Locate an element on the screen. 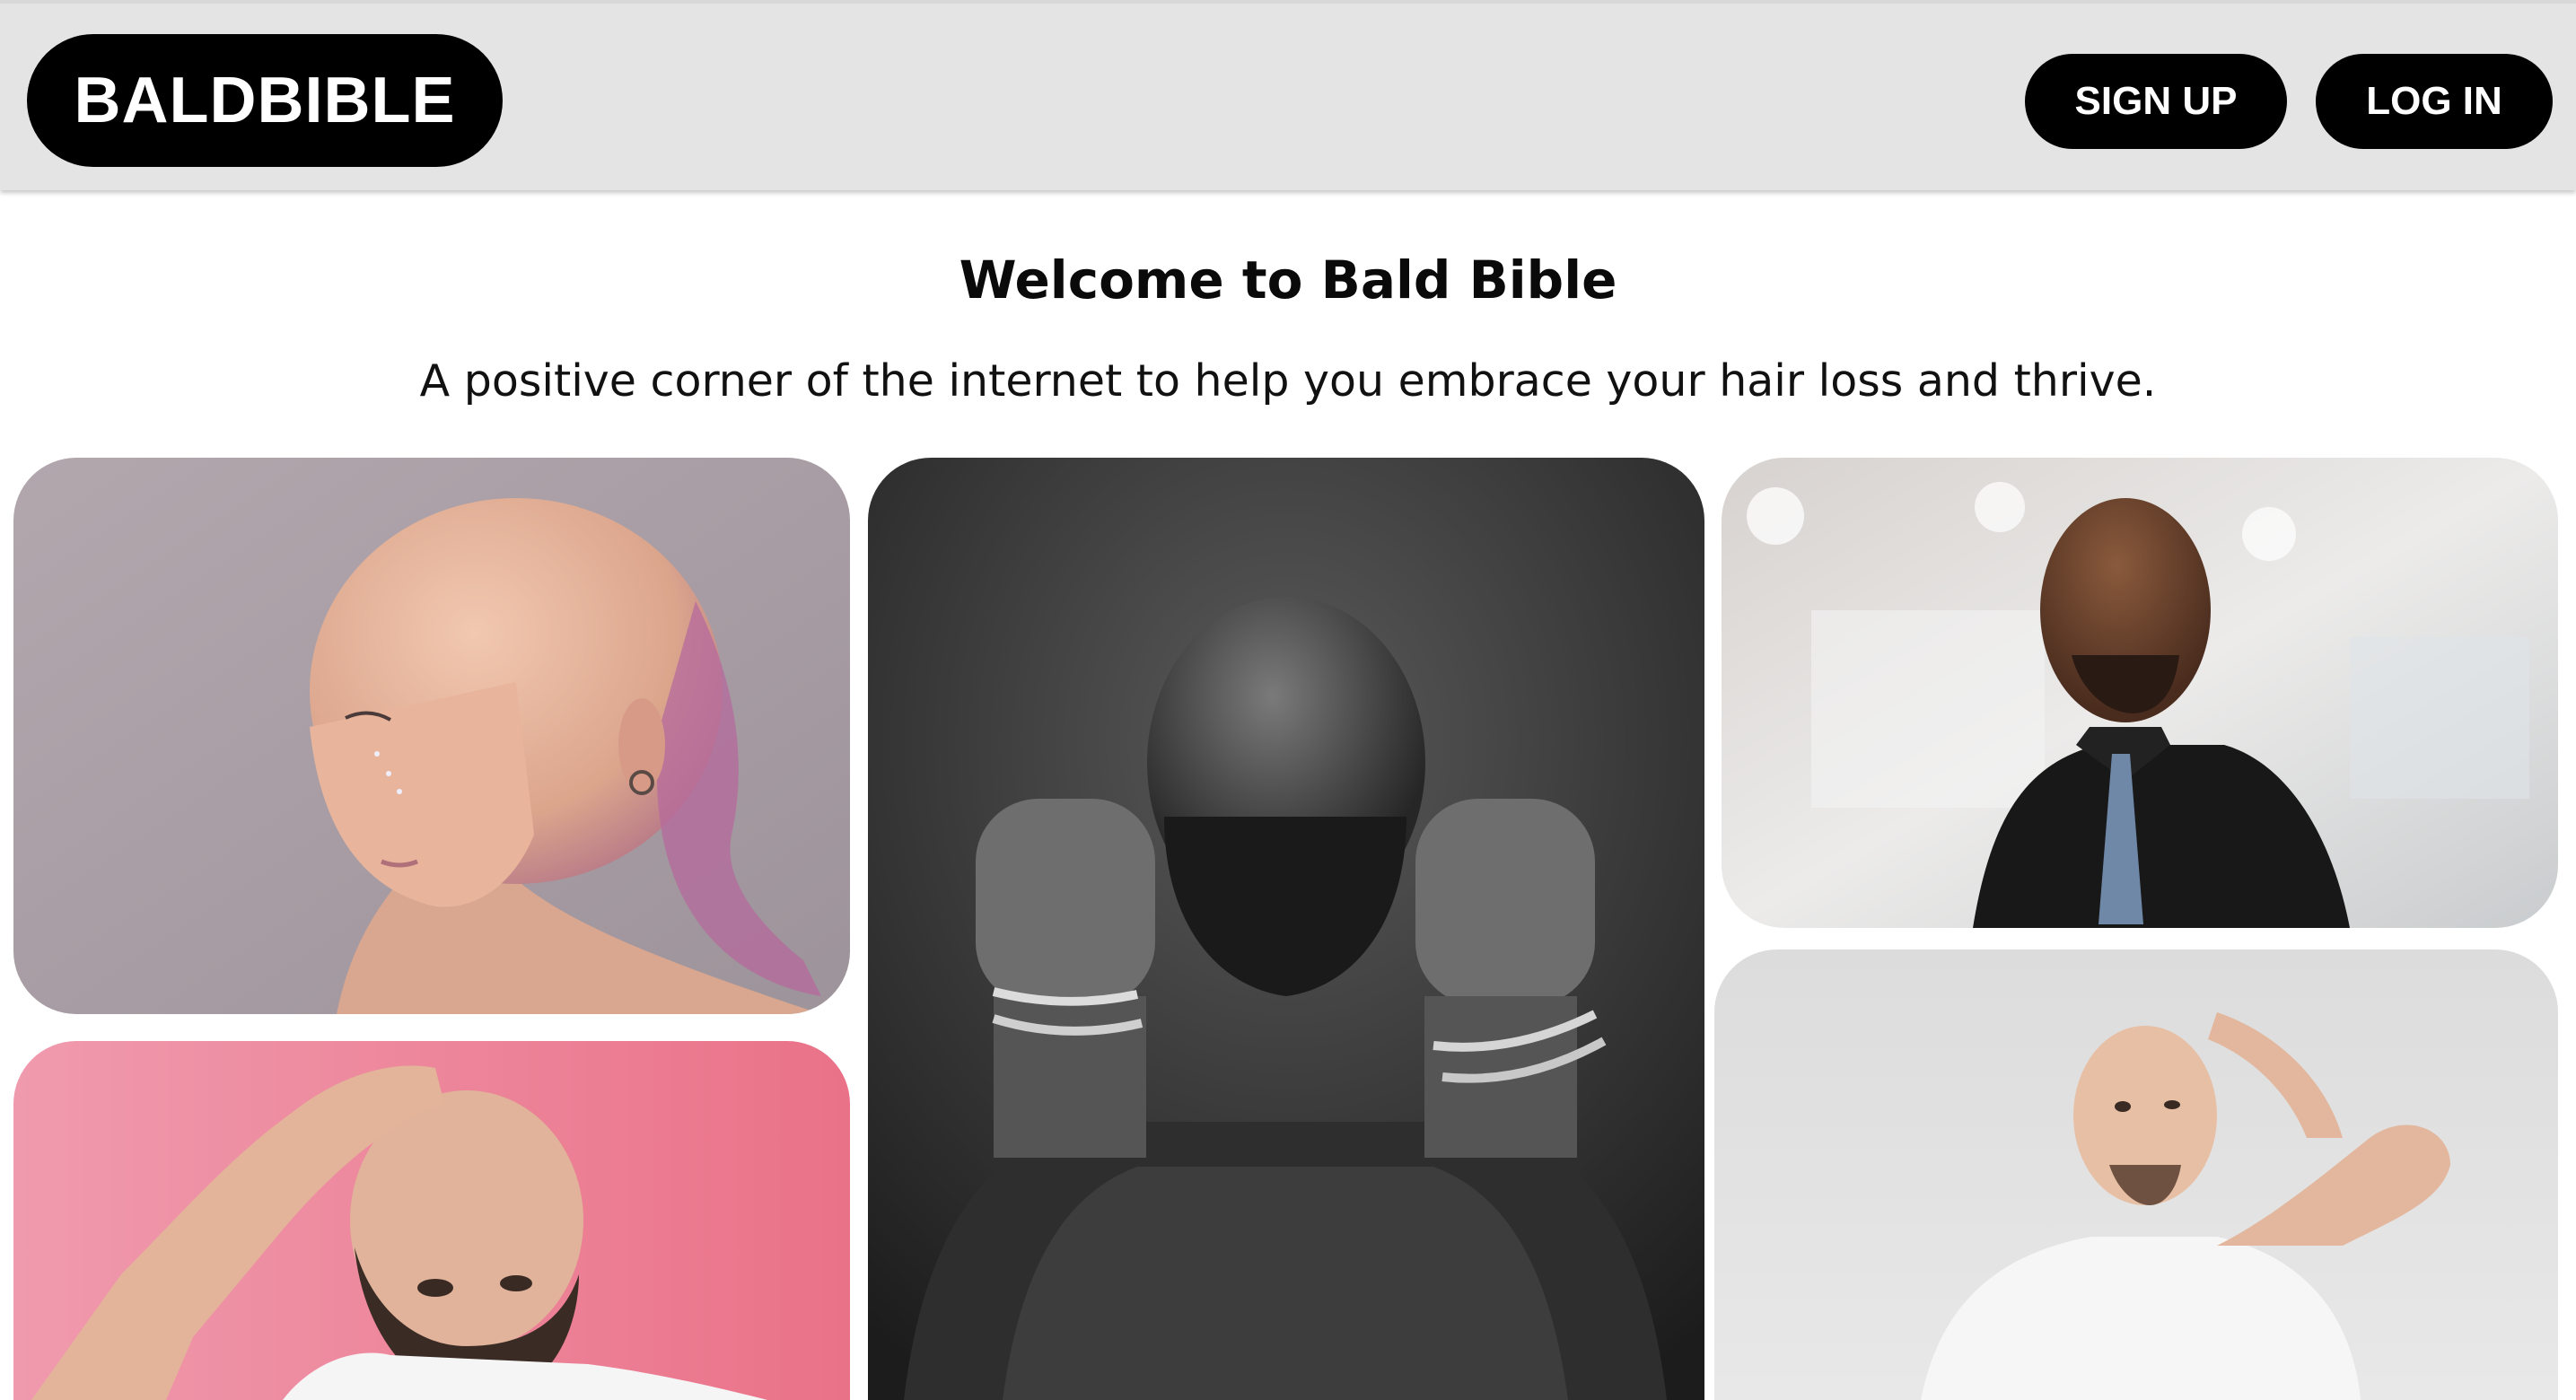 This screenshot has height=1400, width=2576. gallery-photo-man-hand-on-head is located at coordinates (431, 1220).